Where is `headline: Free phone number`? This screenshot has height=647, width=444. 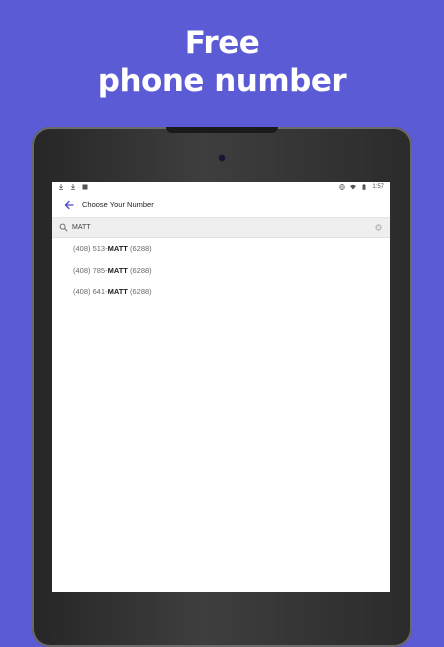
headline: Free phone number is located at coordinates (222, 62).